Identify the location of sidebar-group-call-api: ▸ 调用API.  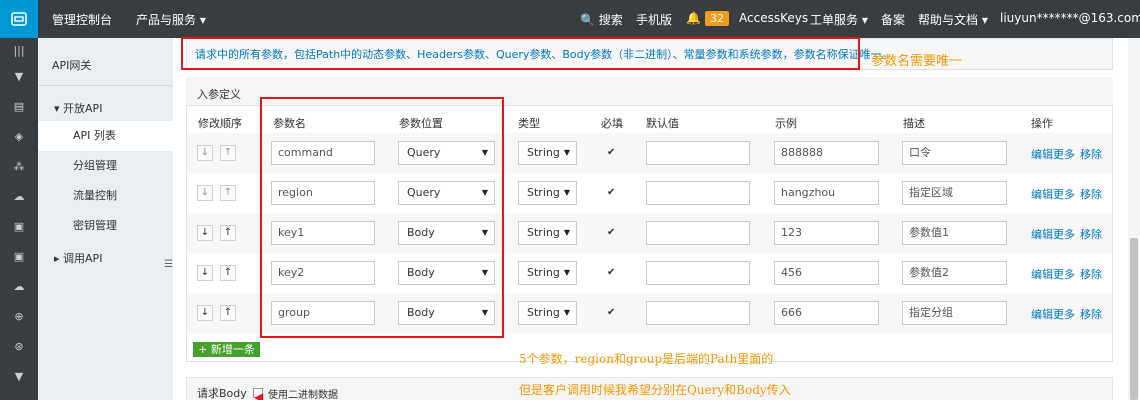
(78, 258).